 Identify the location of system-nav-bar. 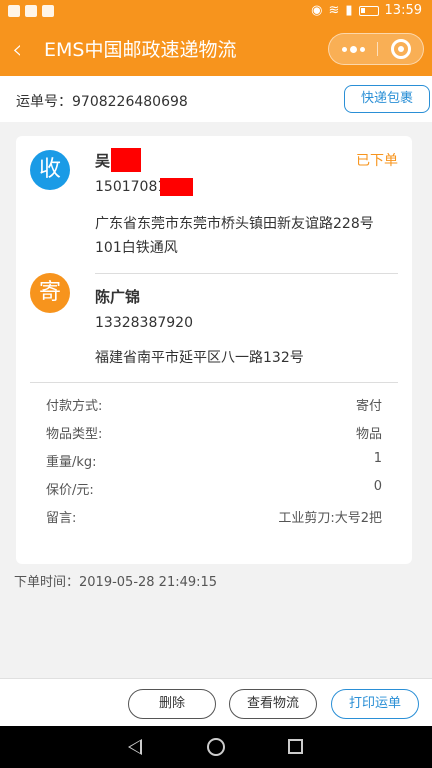
(216, 747).